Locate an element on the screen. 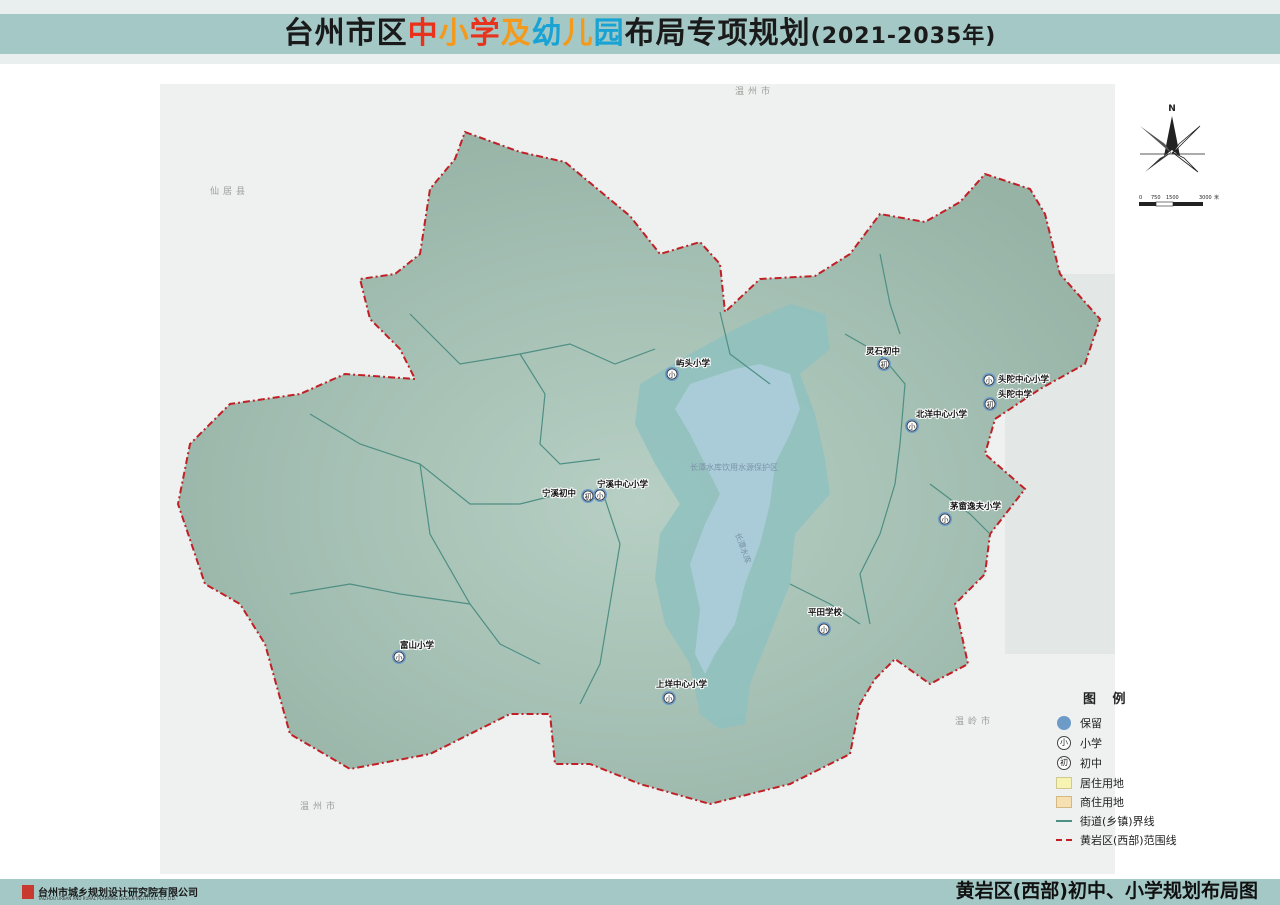 The image size is (1280, 905). scale-tick: 0 is located at coordinates (1140, 198).